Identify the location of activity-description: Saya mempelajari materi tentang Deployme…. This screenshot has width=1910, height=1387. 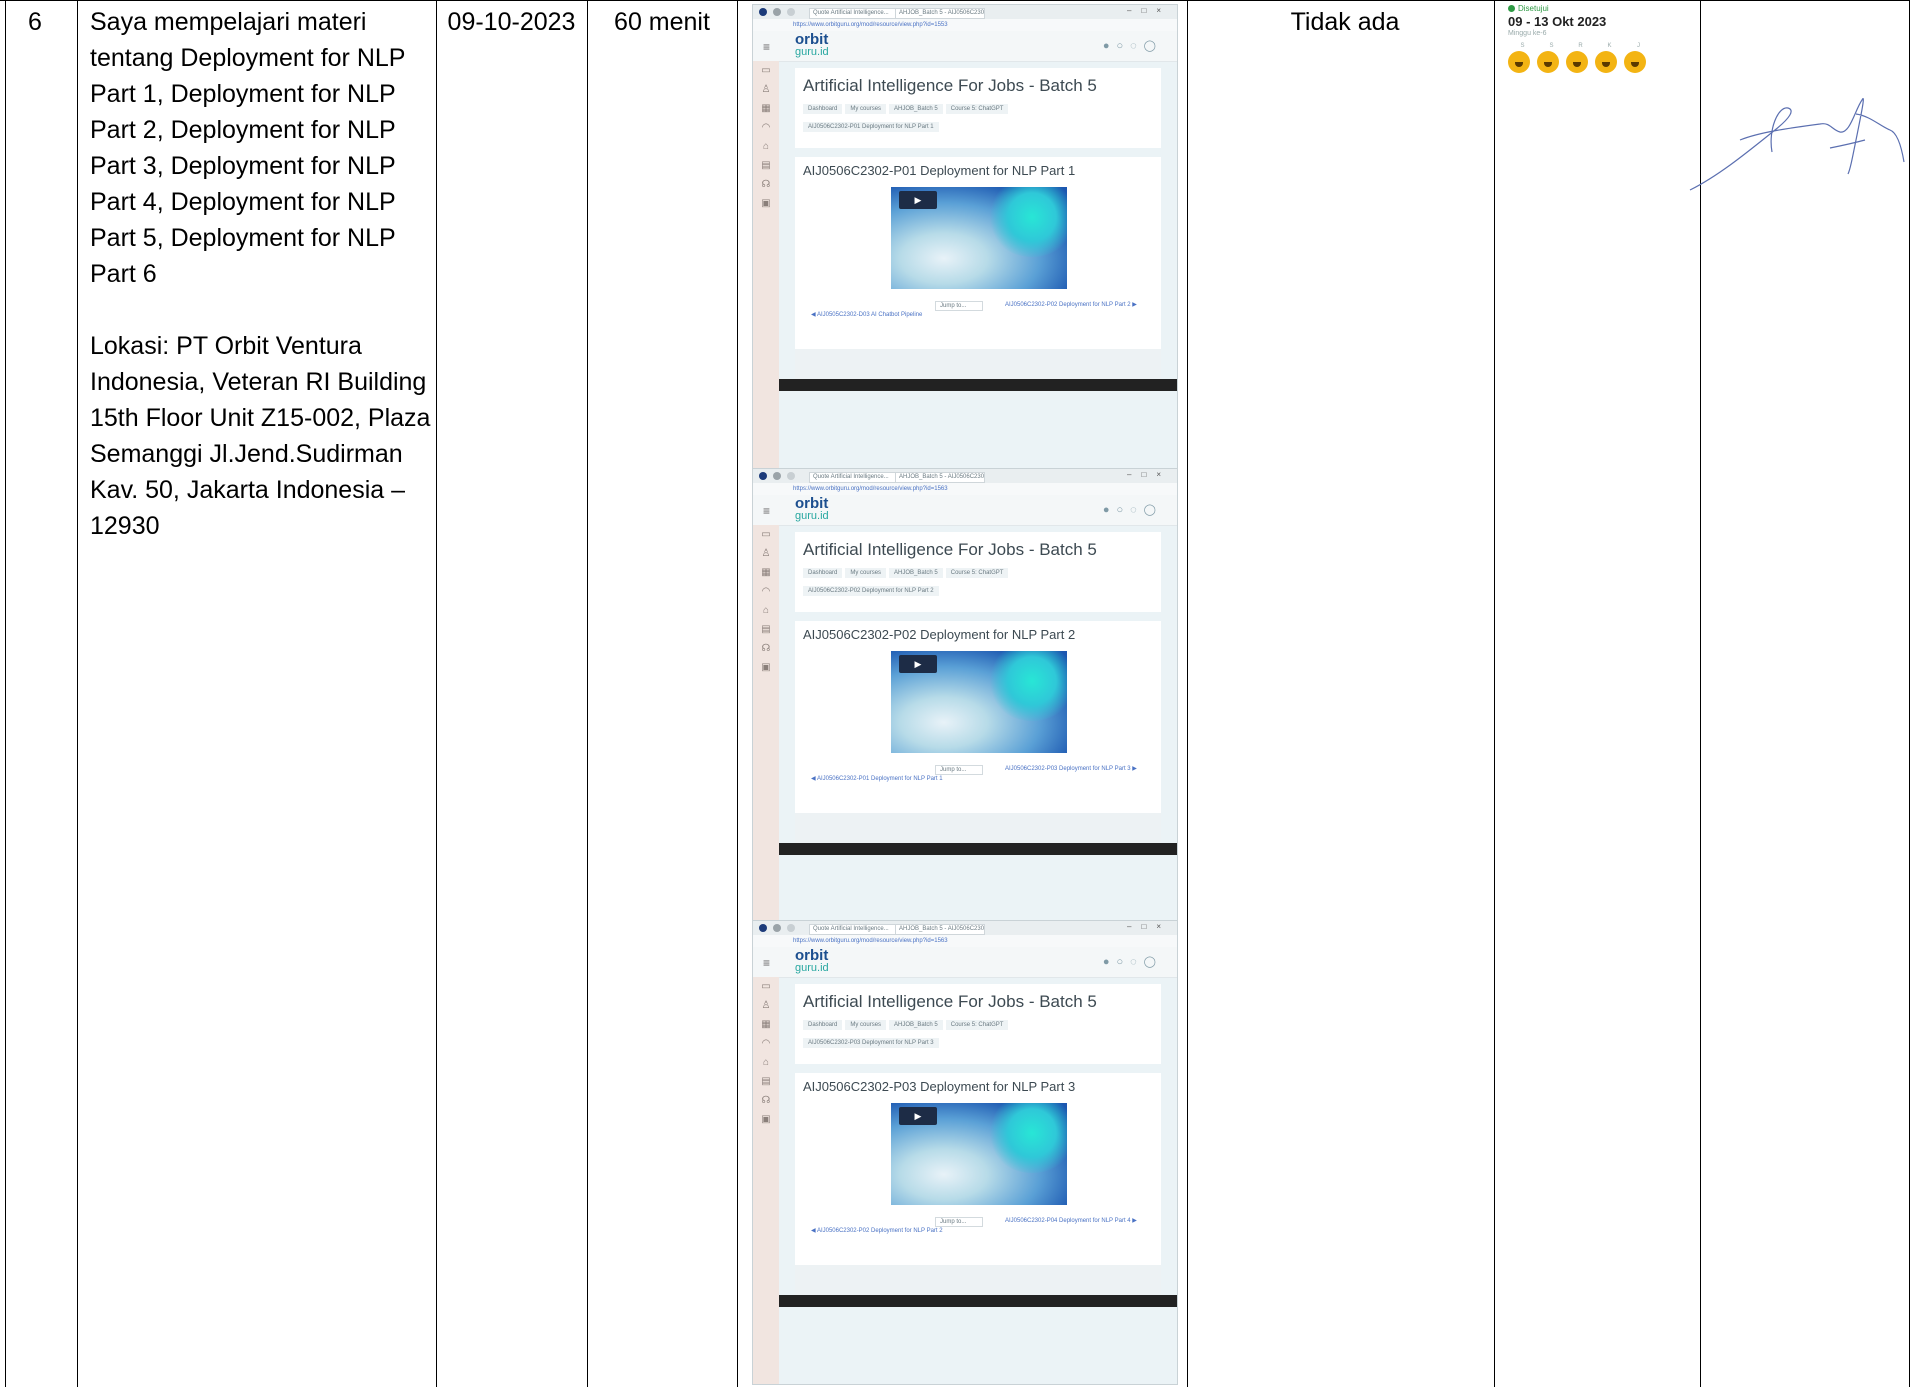
(262, 274).